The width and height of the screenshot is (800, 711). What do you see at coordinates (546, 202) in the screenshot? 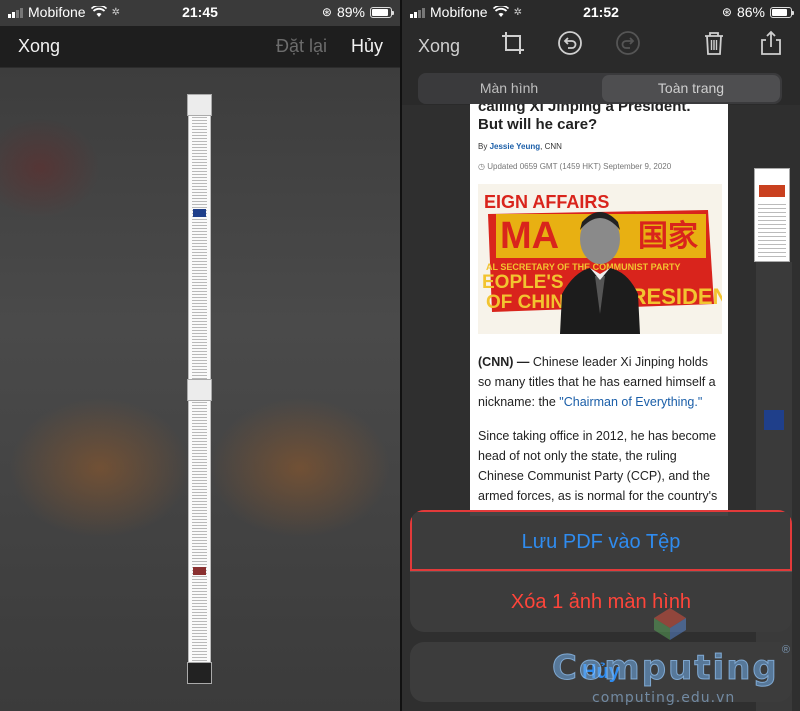
I see `photo-text-top: EIGN AFFAIRS` at bounding box center [546, 202].